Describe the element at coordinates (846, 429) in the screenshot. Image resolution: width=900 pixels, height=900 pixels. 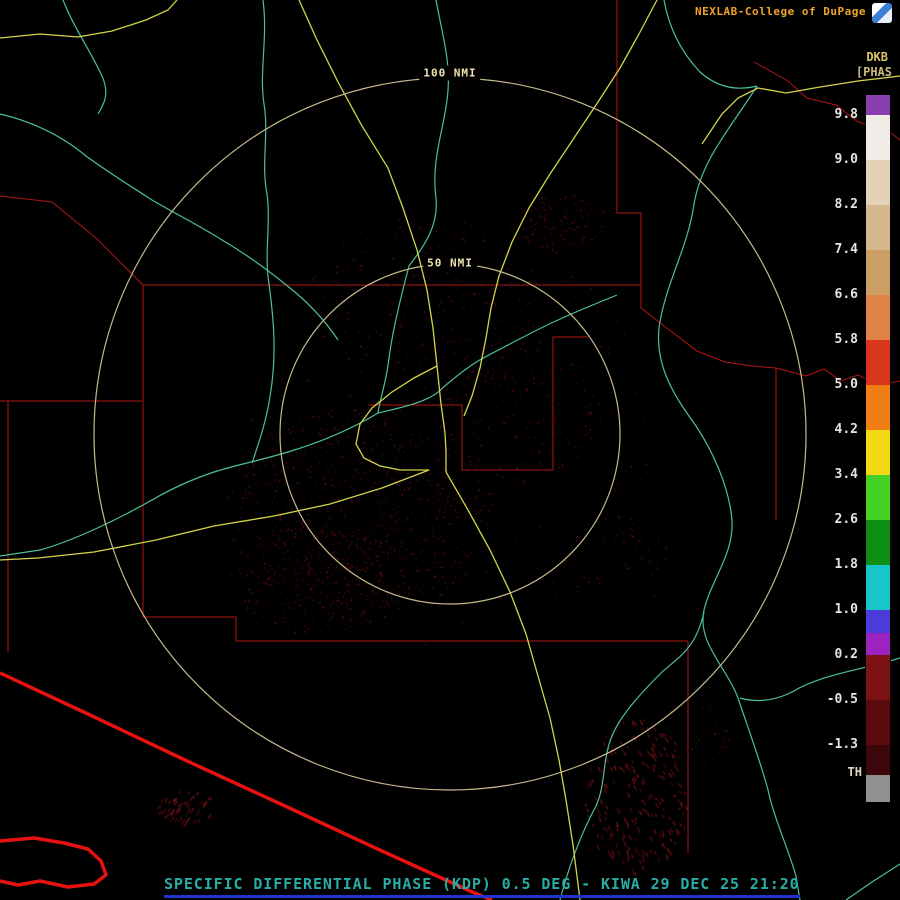
I see `colorbar-tick-label: 4.2` at that location.